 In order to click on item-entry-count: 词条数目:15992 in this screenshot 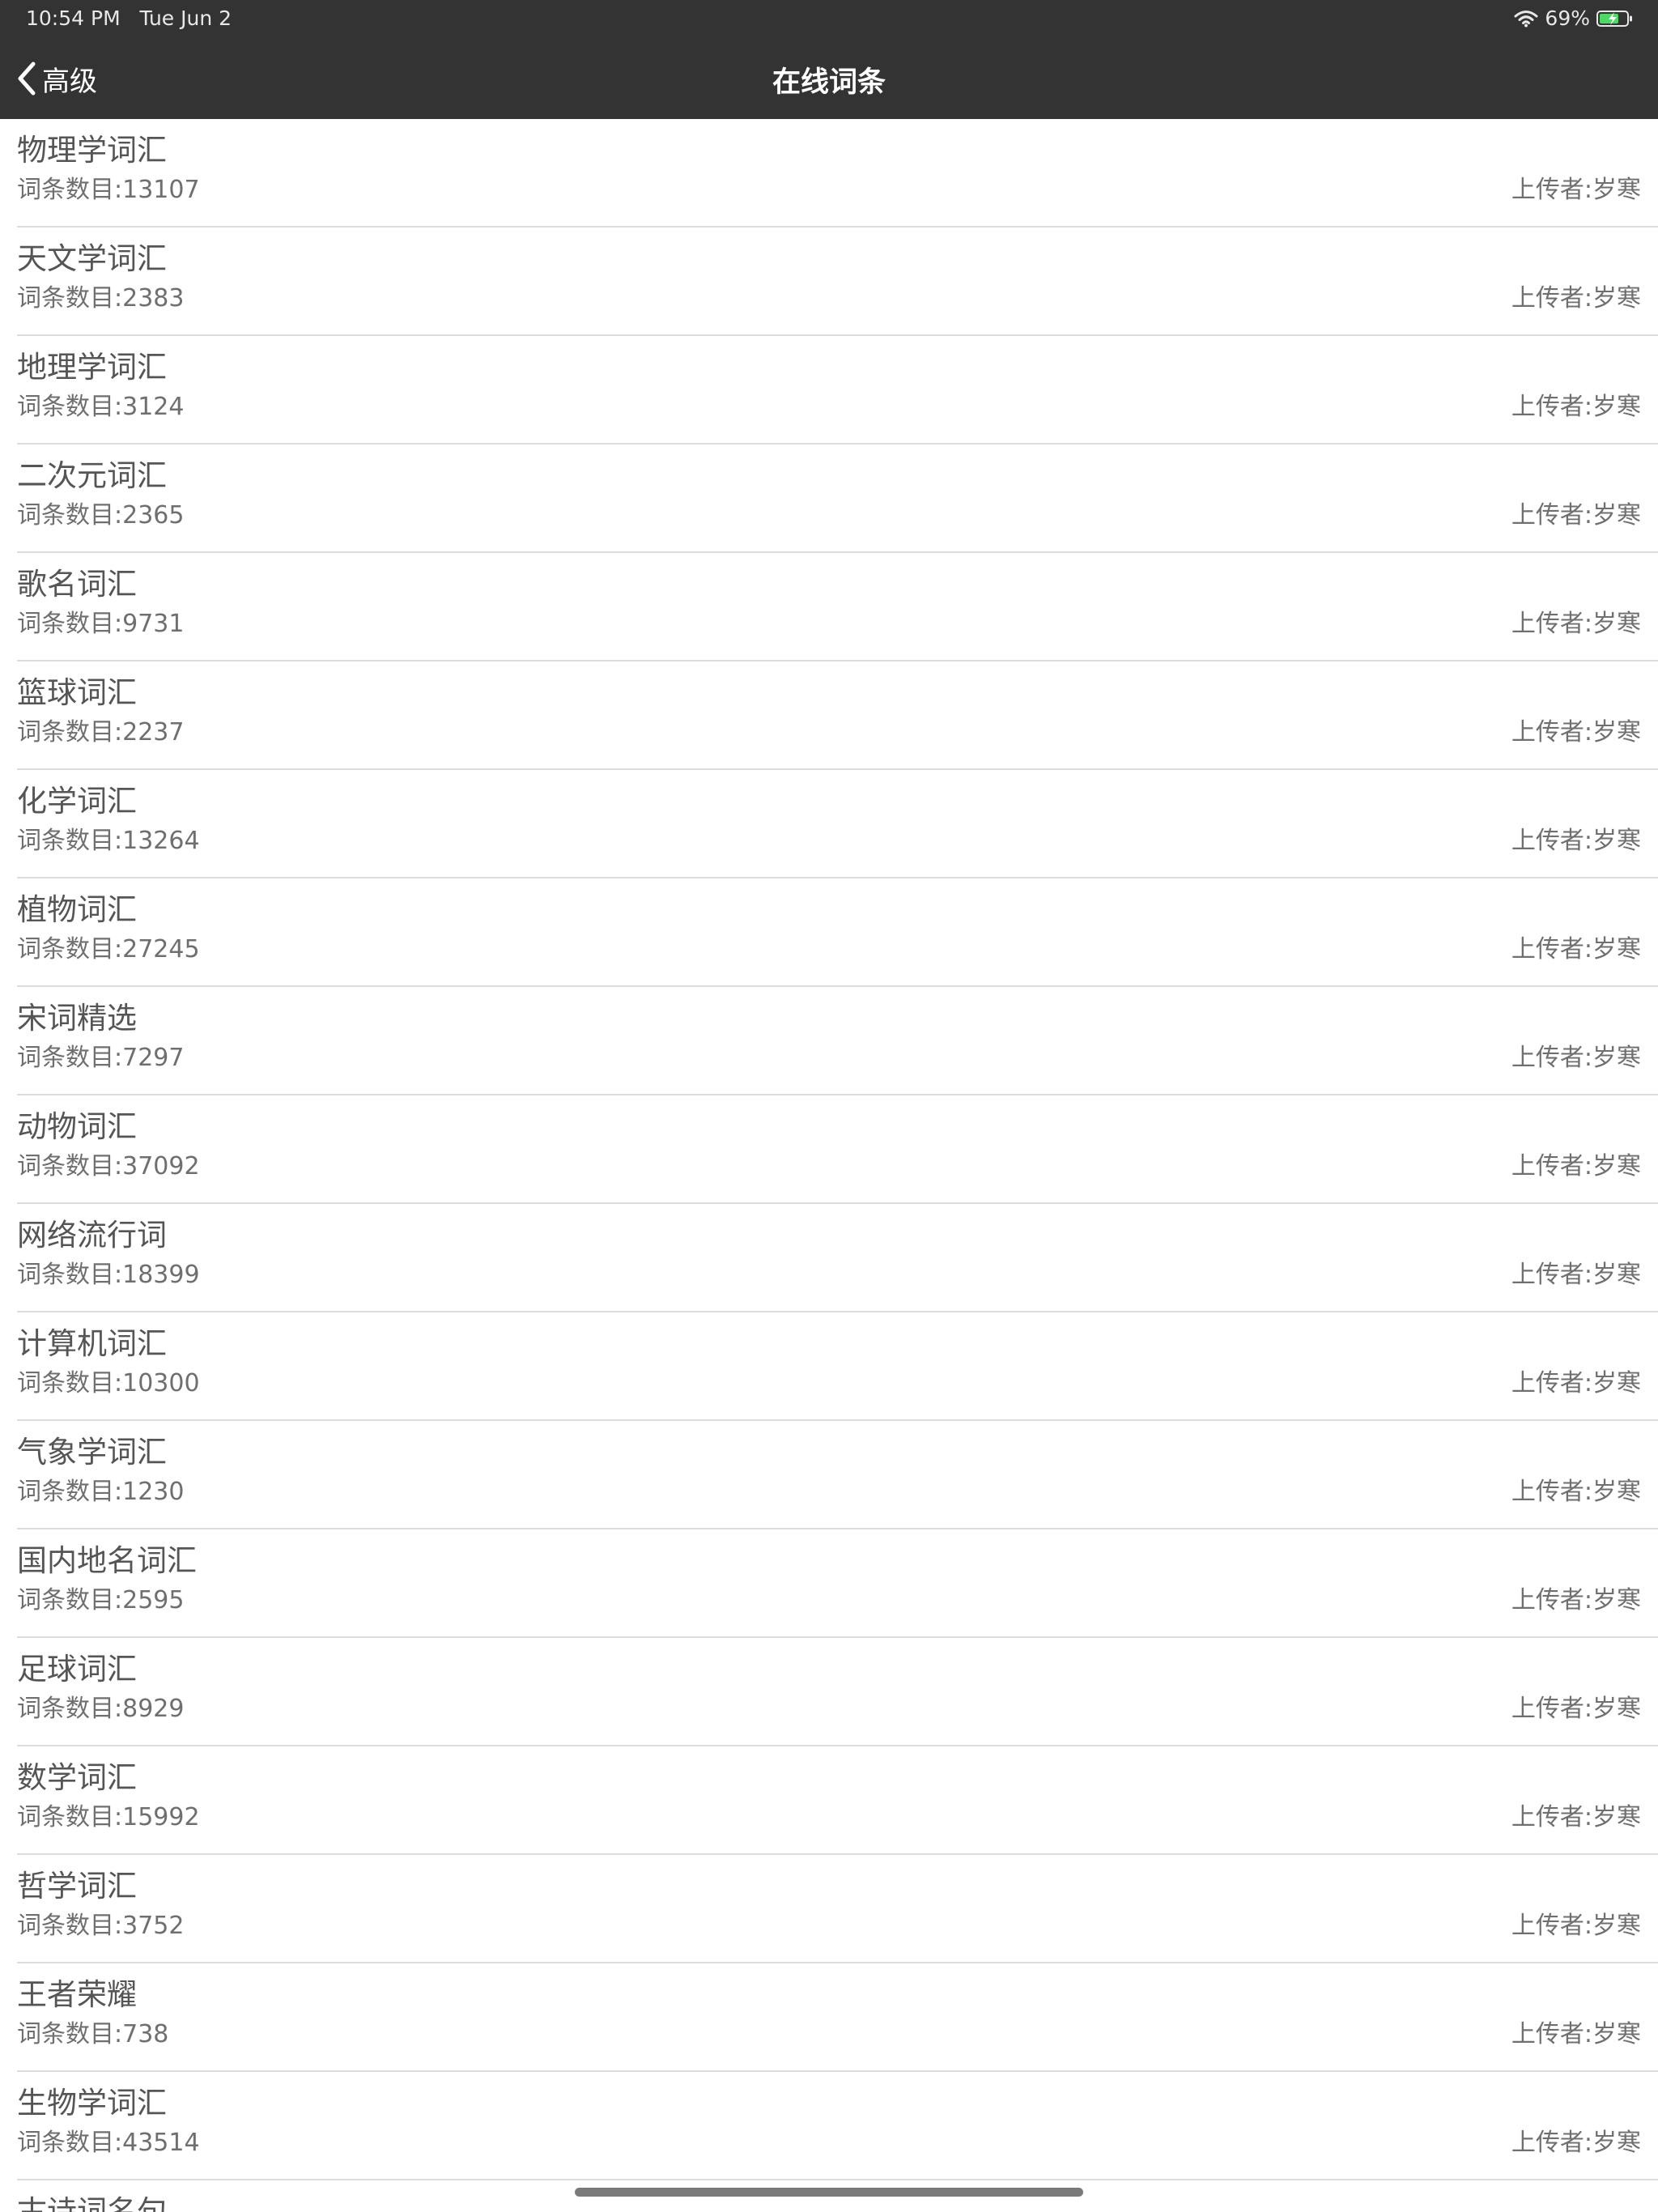, I will do `click(108, 1817)`.